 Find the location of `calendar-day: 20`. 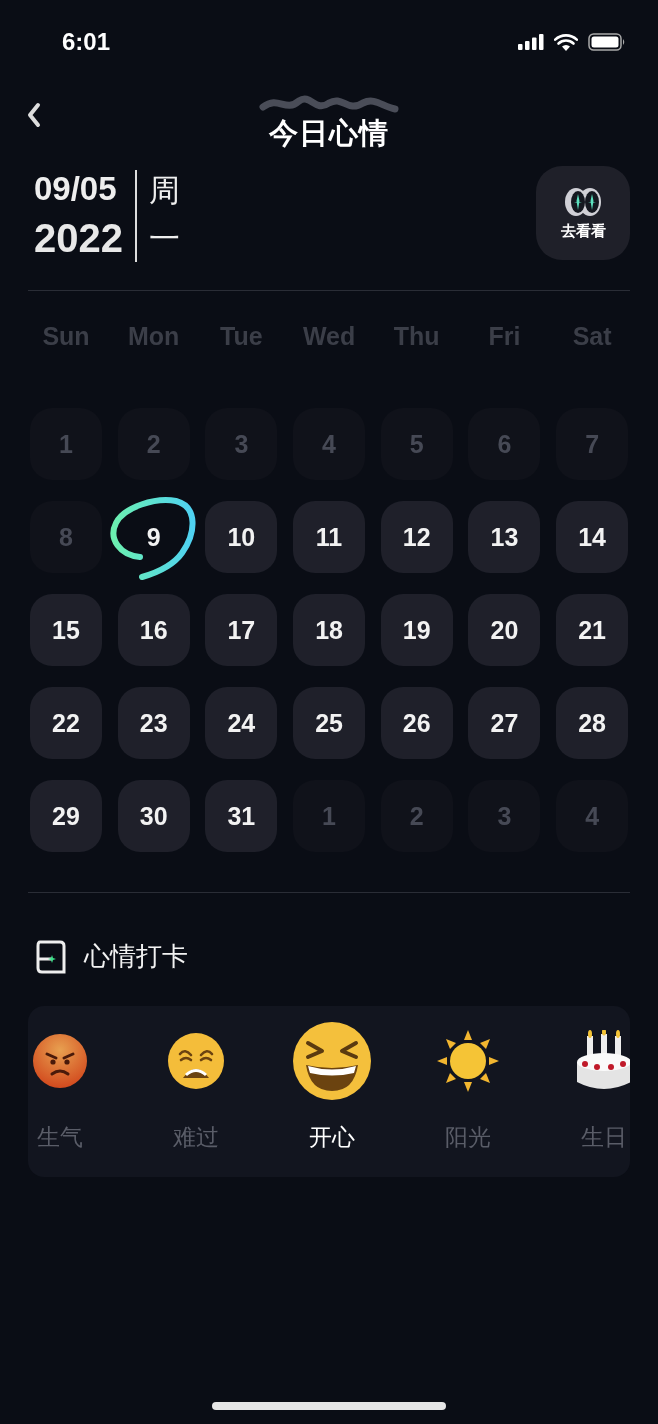

calendar-day: 20 is located at coordinates (504, 630).